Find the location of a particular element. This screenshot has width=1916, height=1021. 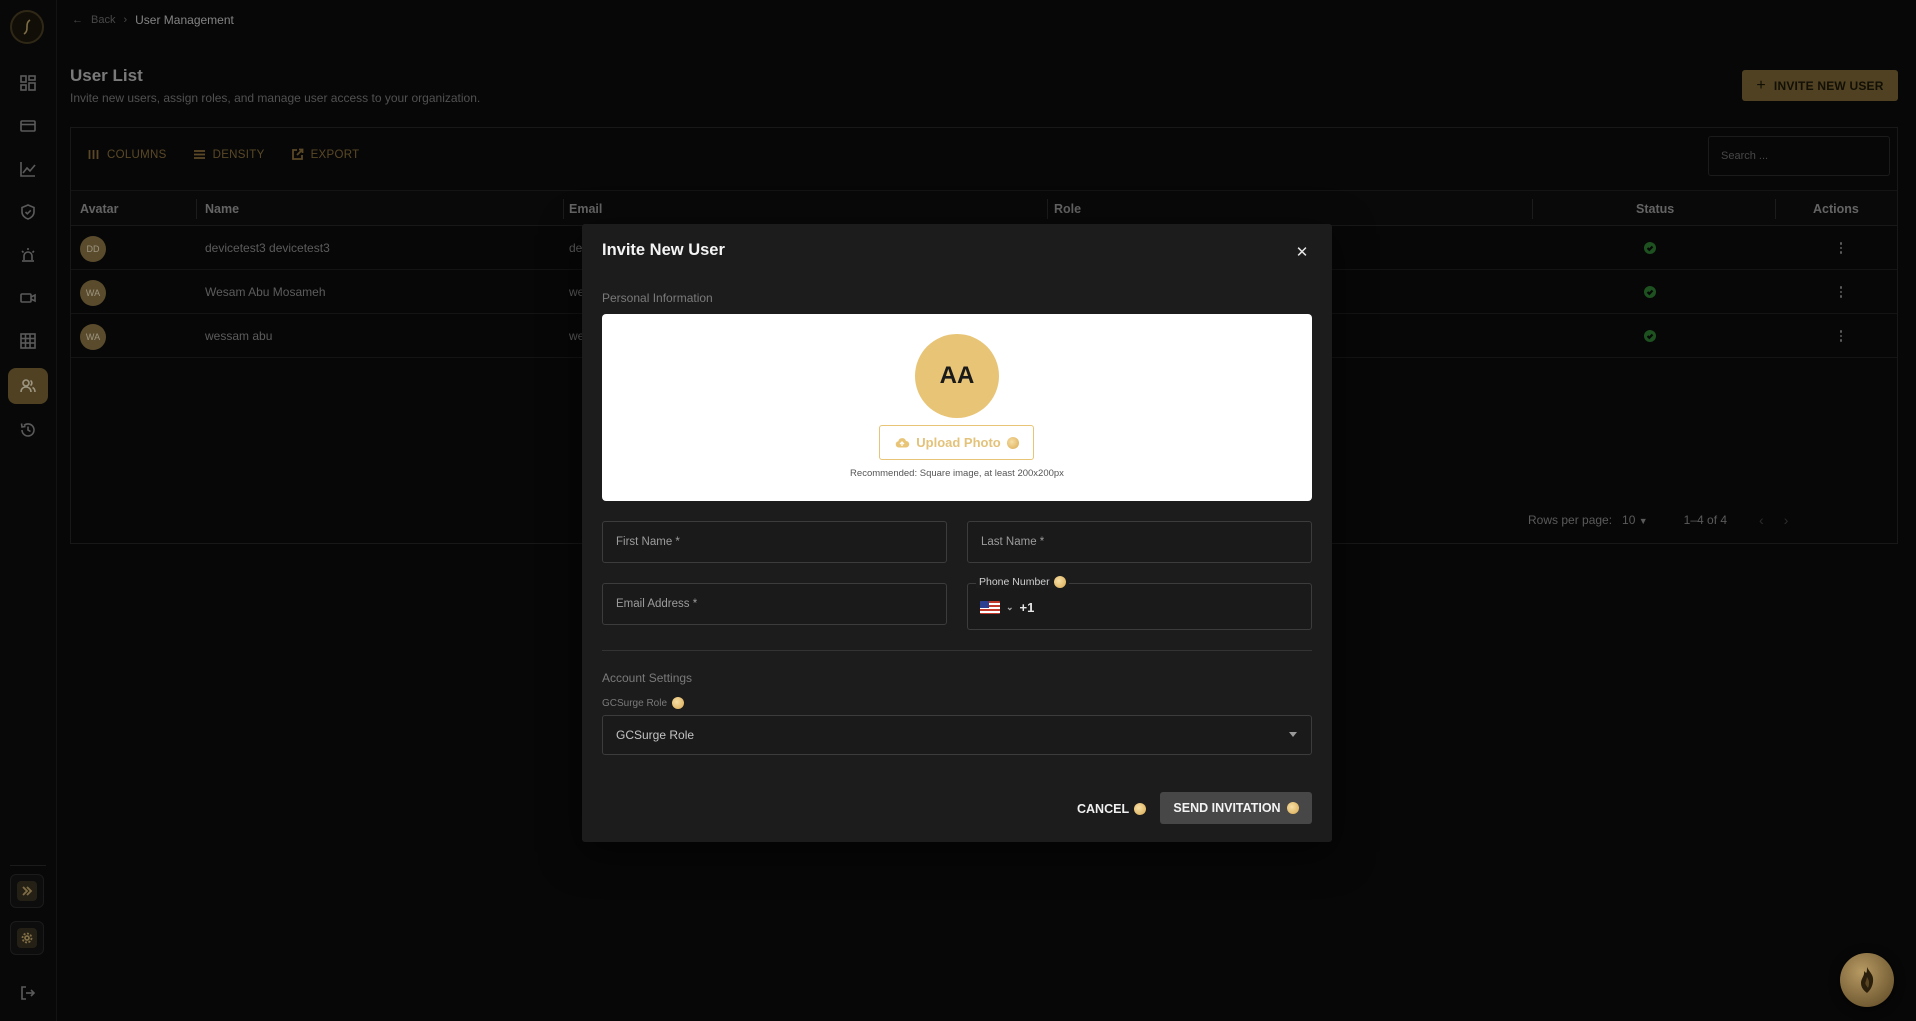

cancel-button: CANCEL is located at coordinates (1112, 809).